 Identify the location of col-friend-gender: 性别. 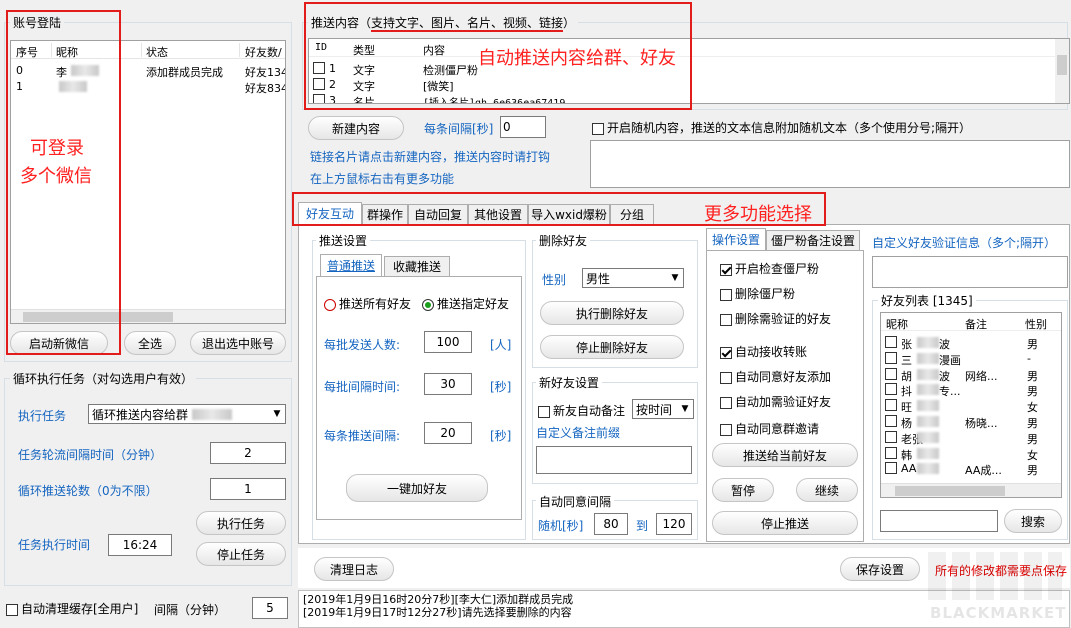
(1036, 324).